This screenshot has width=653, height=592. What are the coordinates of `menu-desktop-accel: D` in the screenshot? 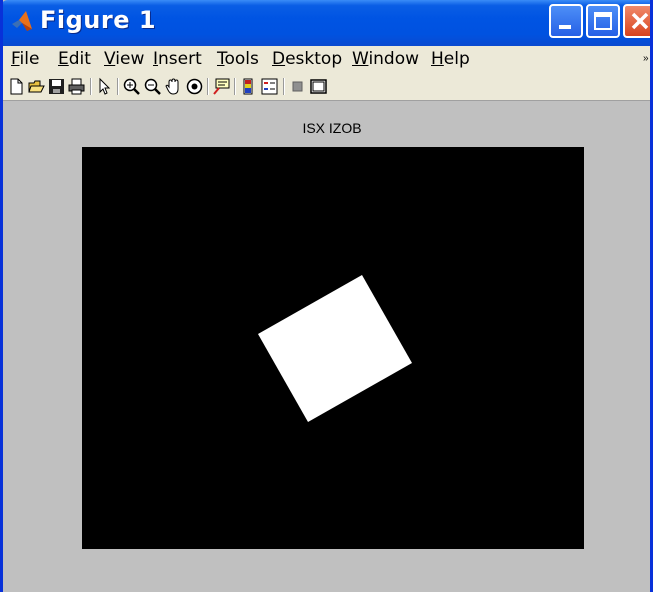 It's located at (279, 59).